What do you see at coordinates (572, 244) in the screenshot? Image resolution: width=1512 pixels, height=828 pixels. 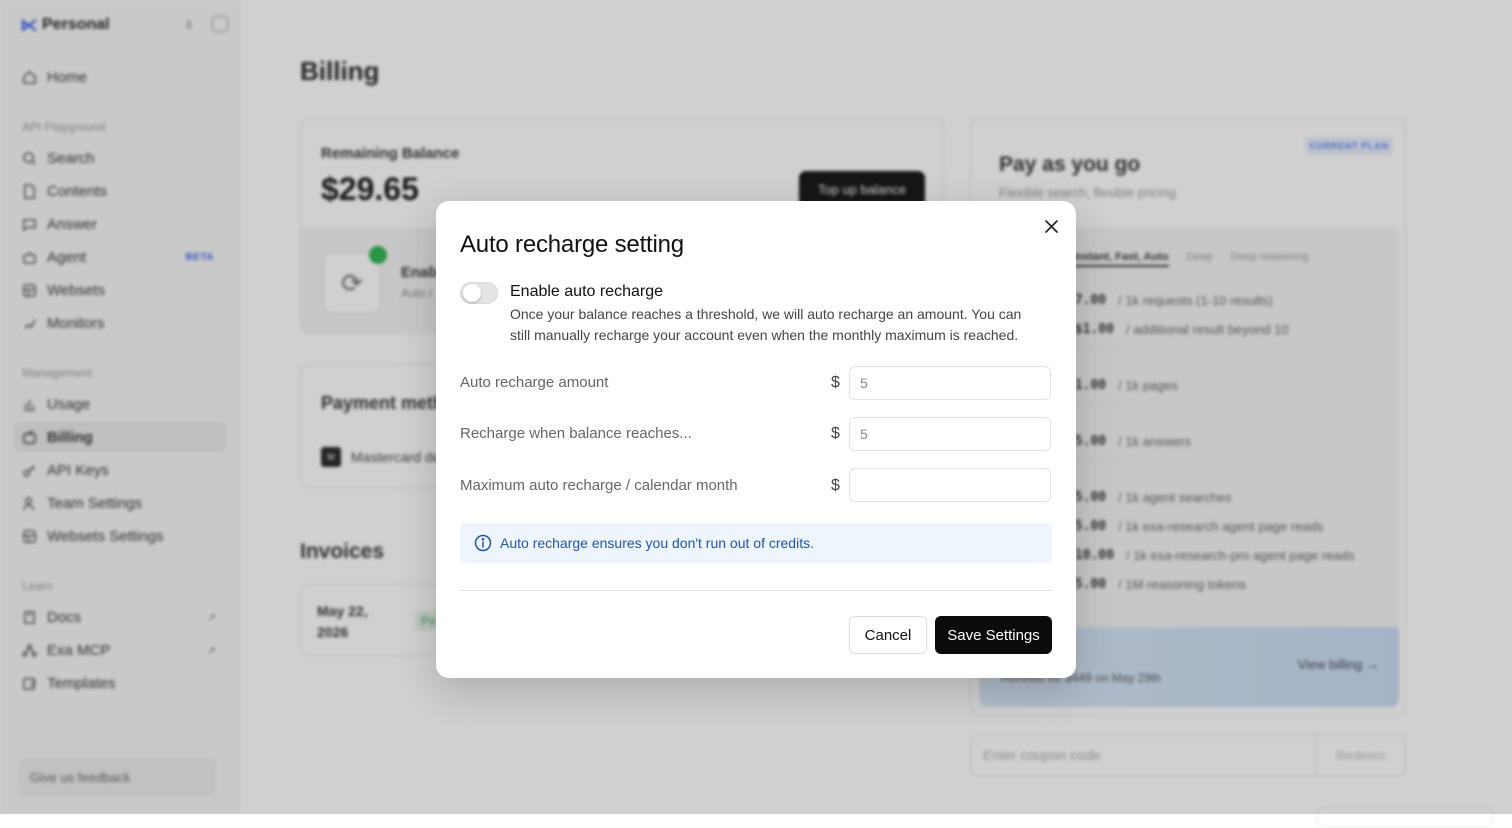 I see `dialog-title: Auto recharge setting` at bounding box center [572, 244].